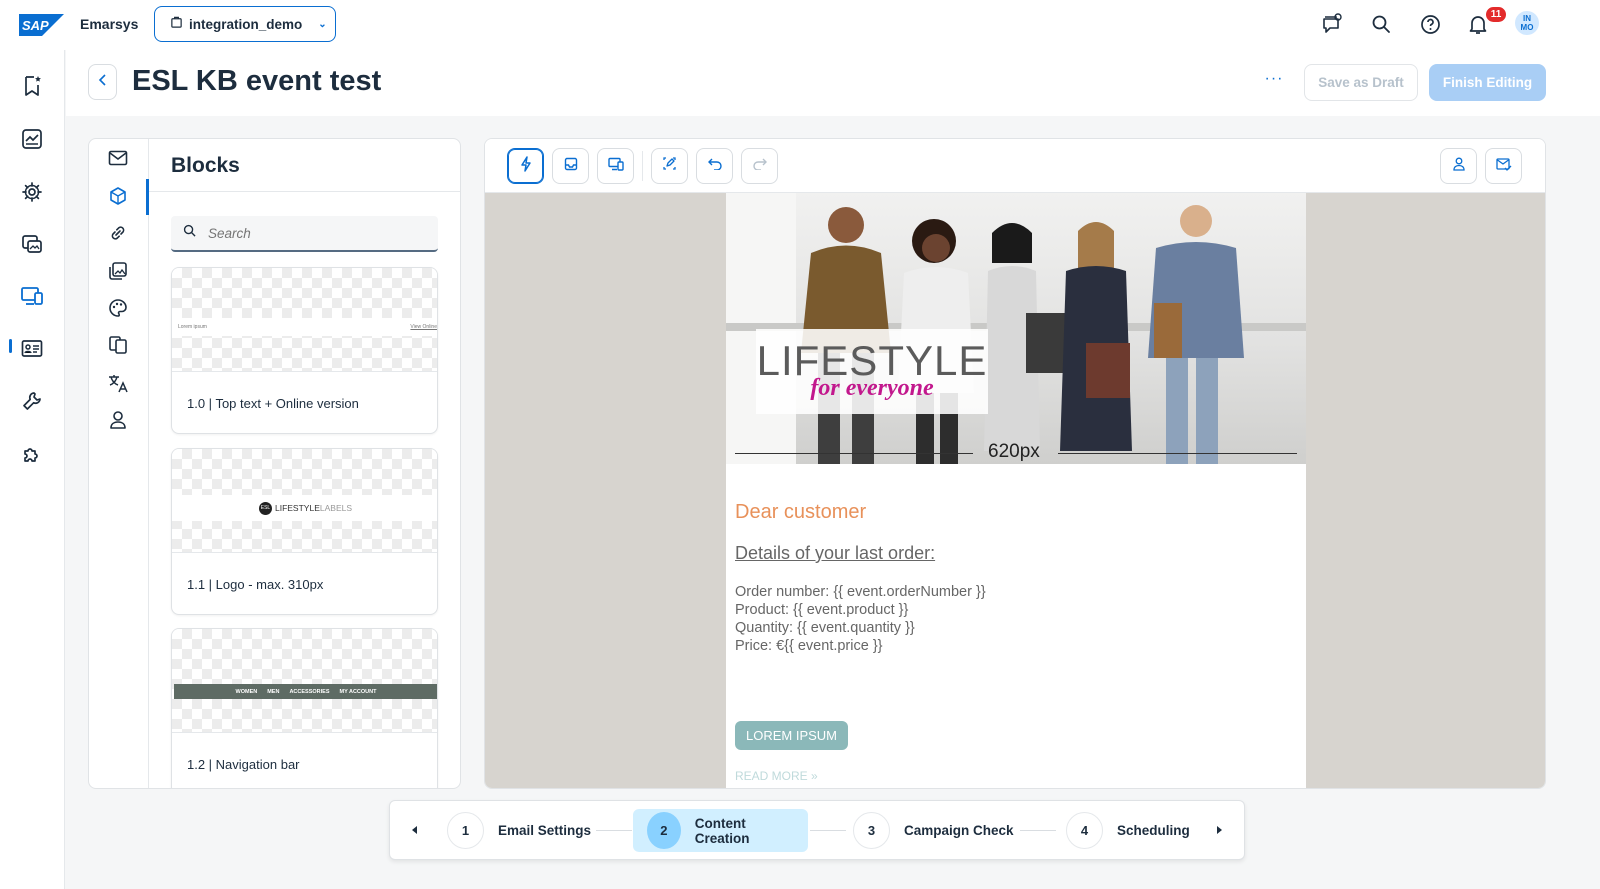 The width and height of the screenshot is (1600, 889). What do you see at coordinates (465, 830) in the screenshot?
I see `step-number: 1` at bounding box center [465, 830].